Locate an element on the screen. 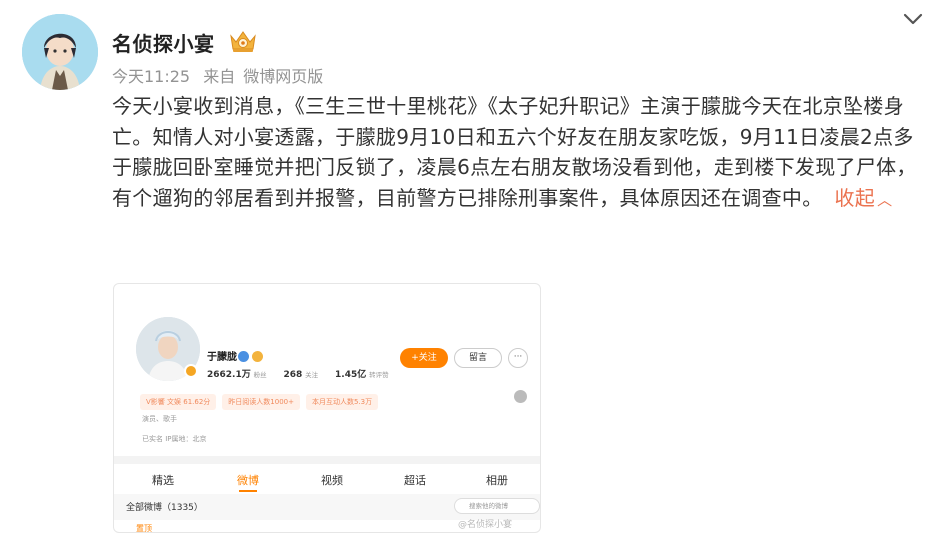  engagement-label: 转评赞 is located at coordinates (379, 375).